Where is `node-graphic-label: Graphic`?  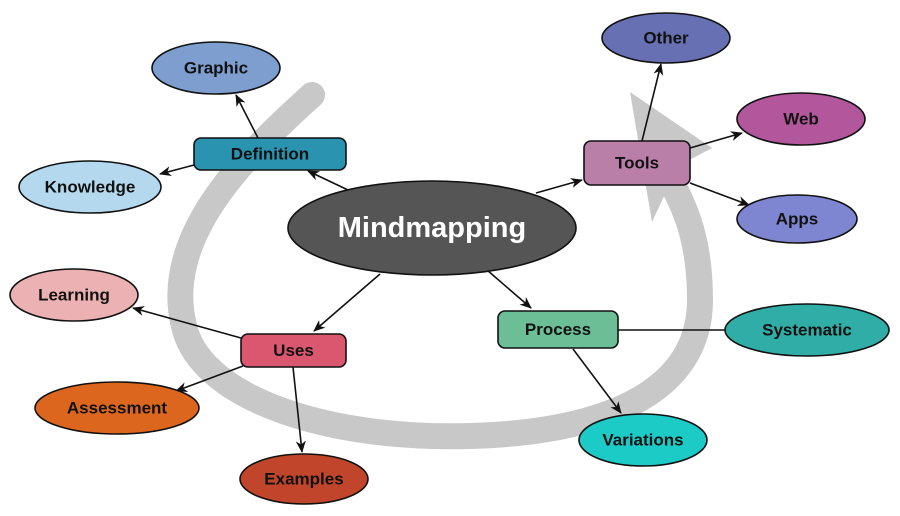
node-graphic-label: Graphic is located at coordinates (216, 68).